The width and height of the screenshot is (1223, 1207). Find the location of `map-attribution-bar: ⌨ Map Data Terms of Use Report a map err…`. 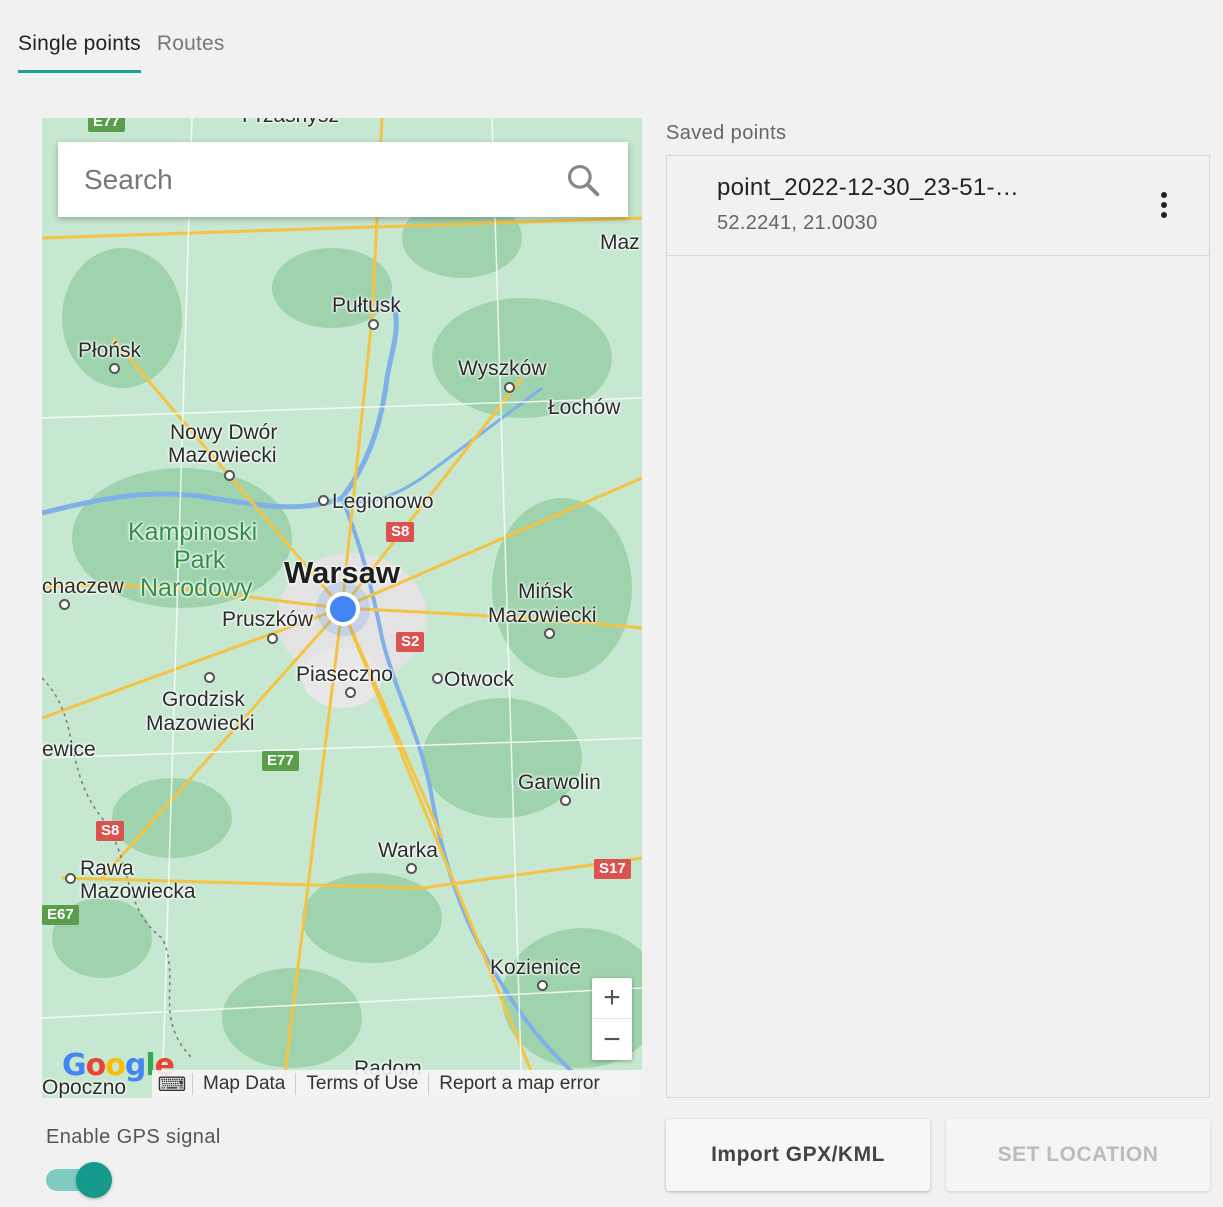

map-attribution-bar: ⌨ Map Data Terms of Use Report a map err… is located at coordinates (397, 1084).